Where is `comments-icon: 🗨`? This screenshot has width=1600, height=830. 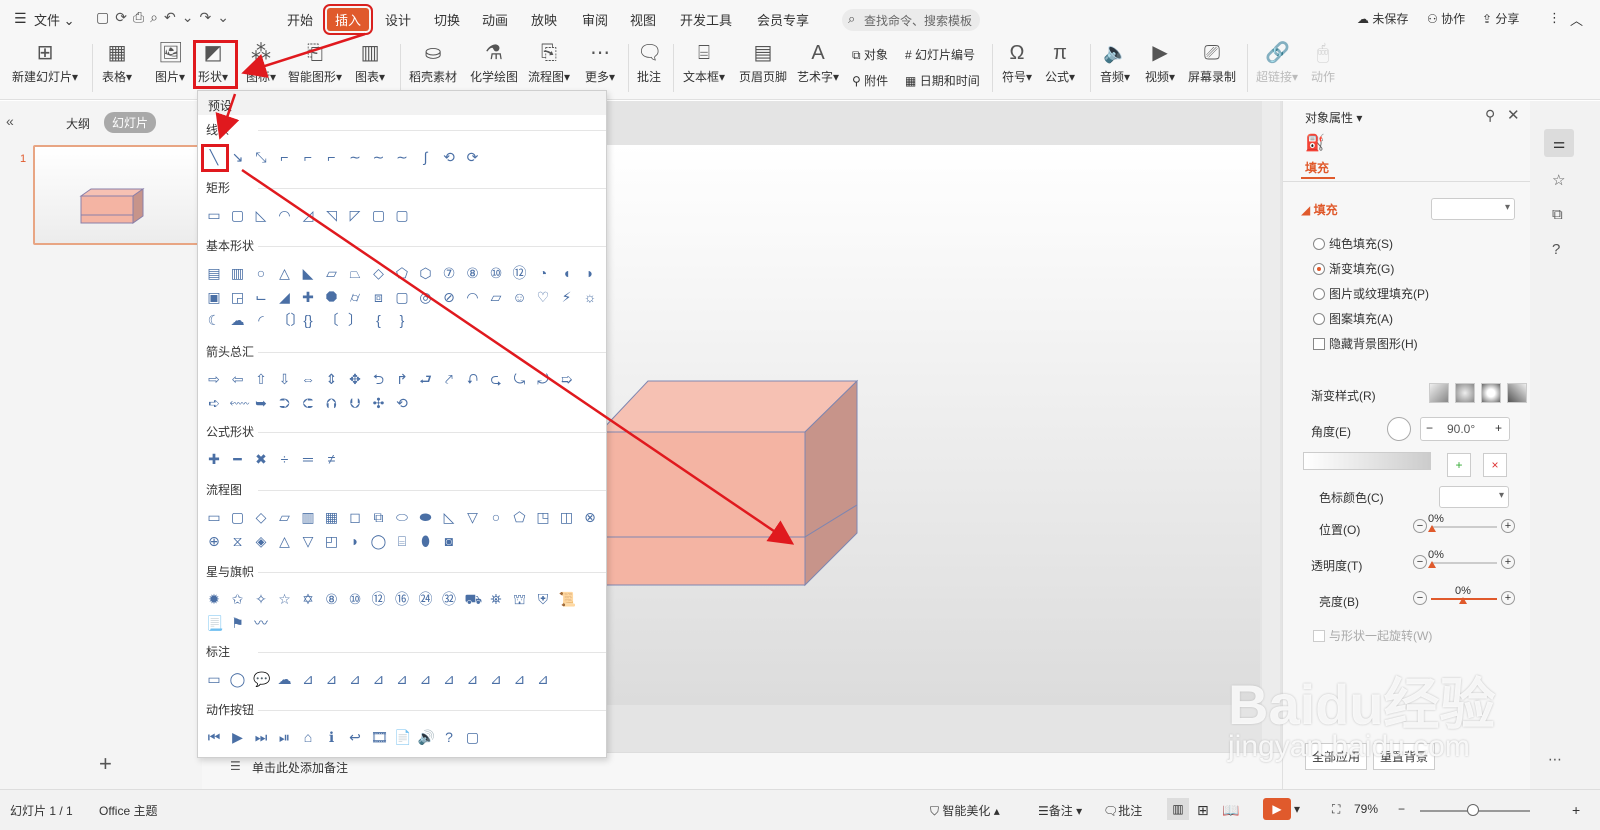
comments-icon: 🗨 is located at coordinates (1111, 811).